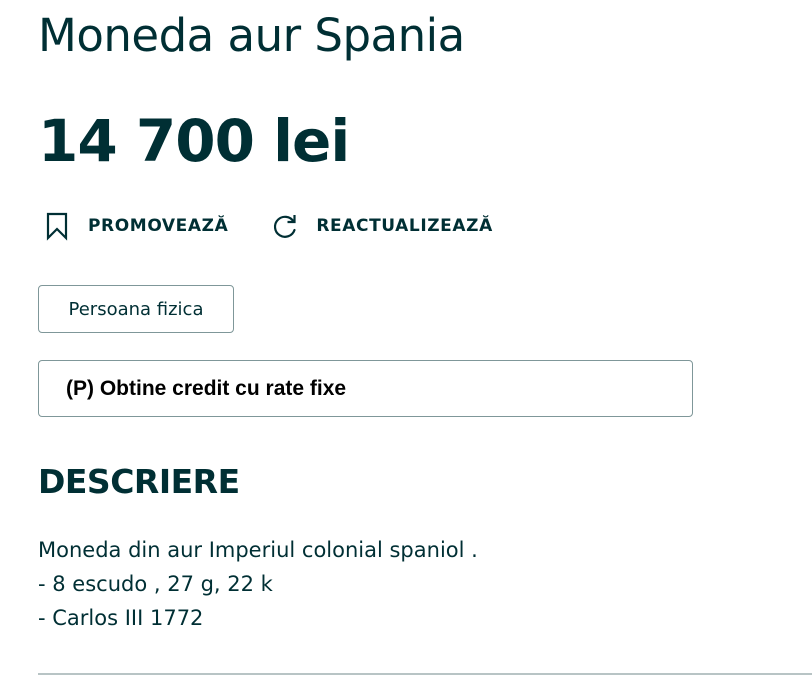  What do you see at coordinates (404, 226) in the screenshot?
I see `refresh-label: REACTUALIZEAZĂ` at bounding box center [404, 226].